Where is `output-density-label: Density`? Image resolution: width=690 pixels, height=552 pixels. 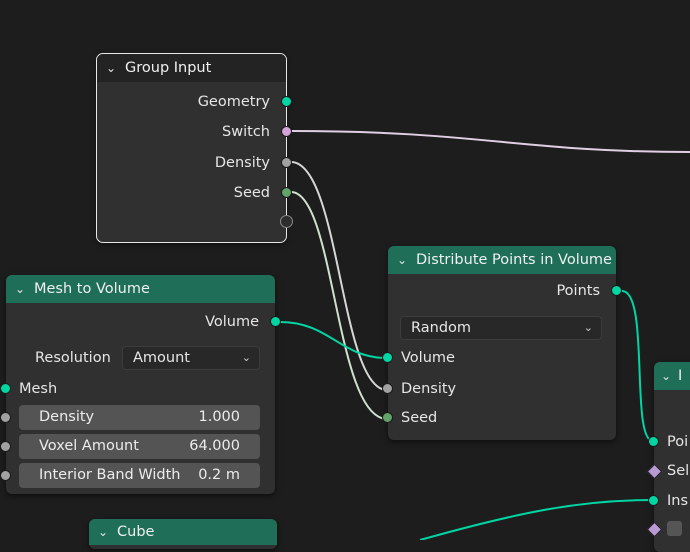
output-density-label: Density is located at coordinates (242, 163).